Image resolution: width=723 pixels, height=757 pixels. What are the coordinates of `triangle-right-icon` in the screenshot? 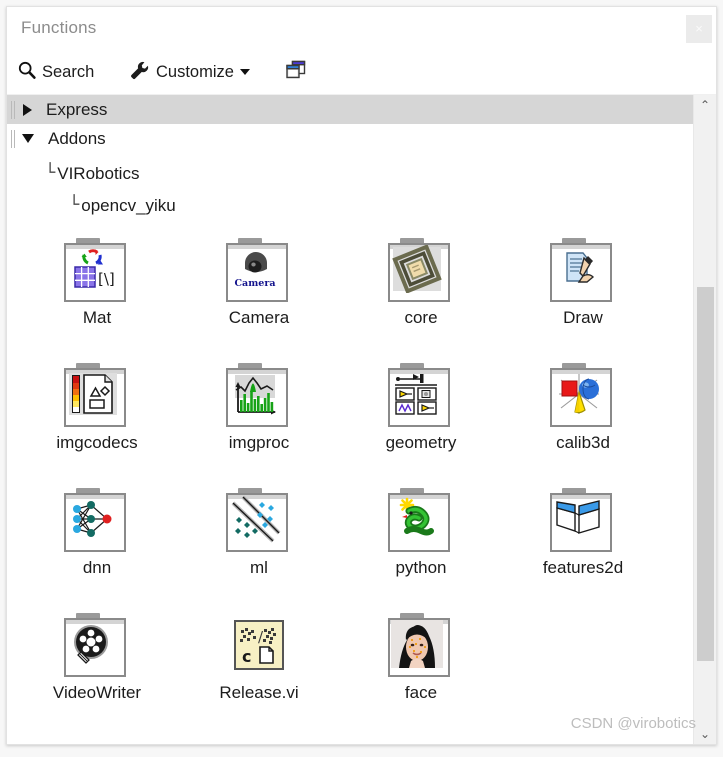 It's located at (27, 109).